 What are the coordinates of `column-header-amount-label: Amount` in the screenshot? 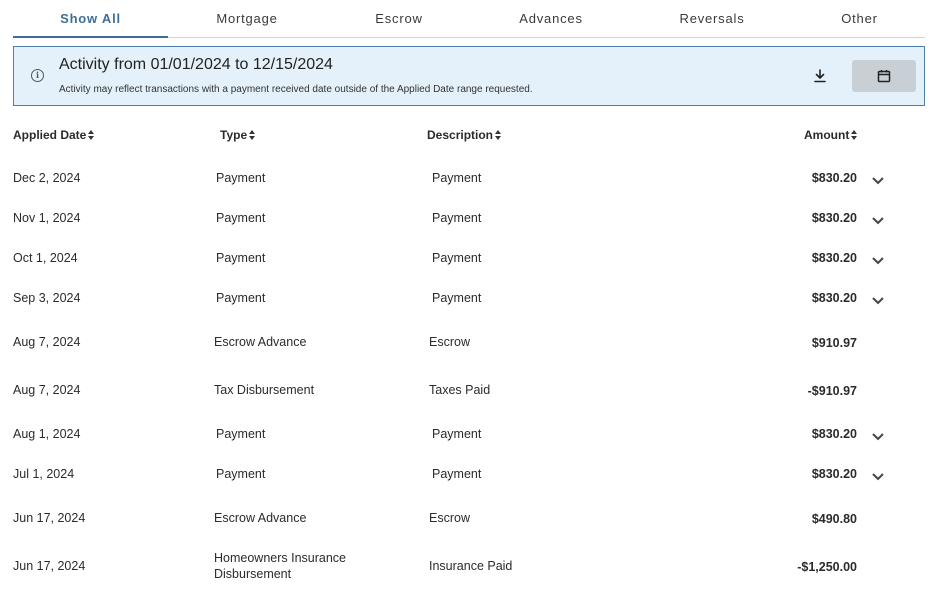 It's located at (827, 135).